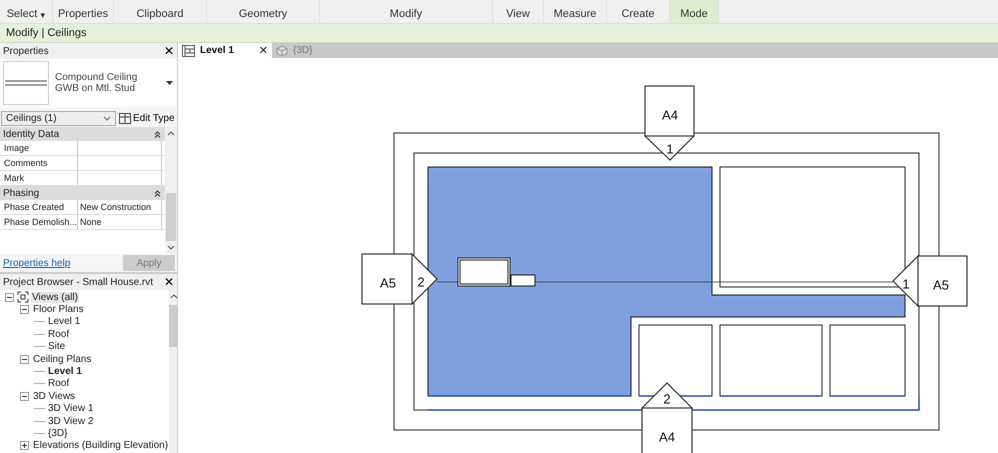  What do you see at coordinates (70, 421) in the screenshot?
I see `tree-item: 3D View 2` at bounding box center [70, 421].